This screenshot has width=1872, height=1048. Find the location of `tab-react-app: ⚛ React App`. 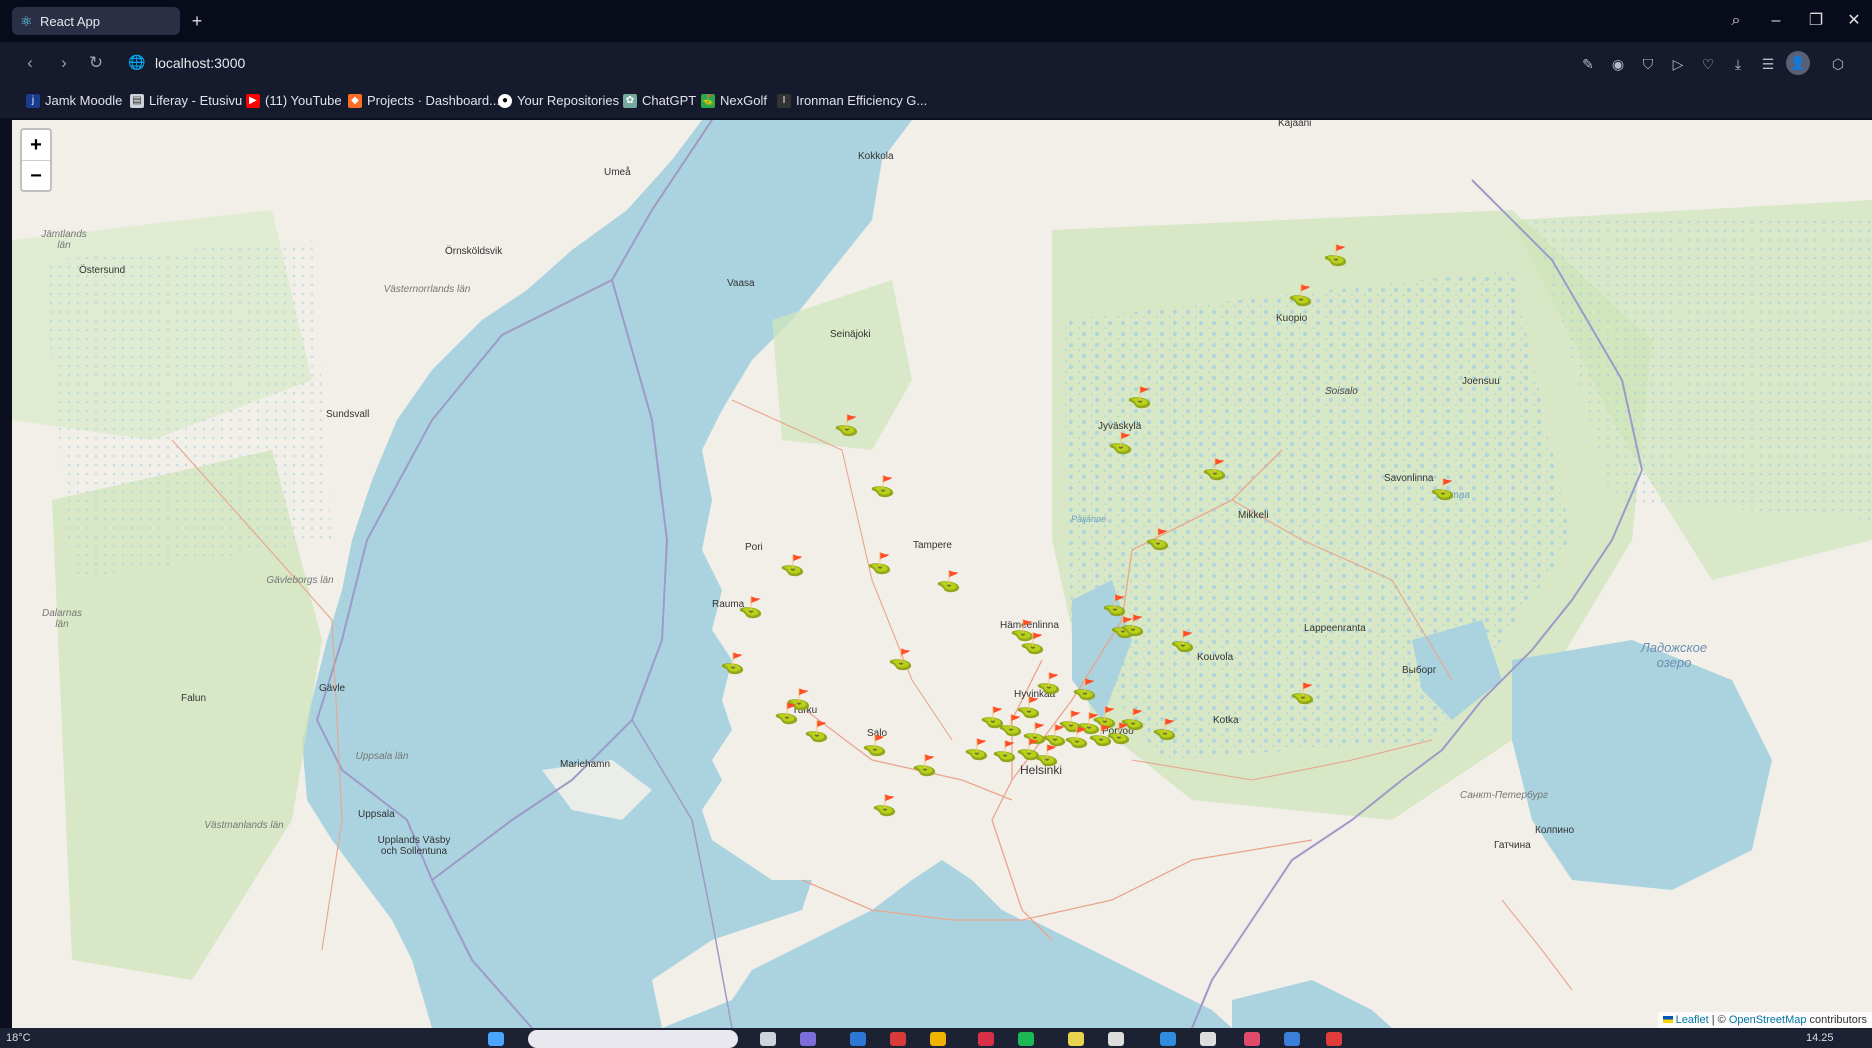

tab-react-app: ⚛ React App is located at coordinates (96, 21).